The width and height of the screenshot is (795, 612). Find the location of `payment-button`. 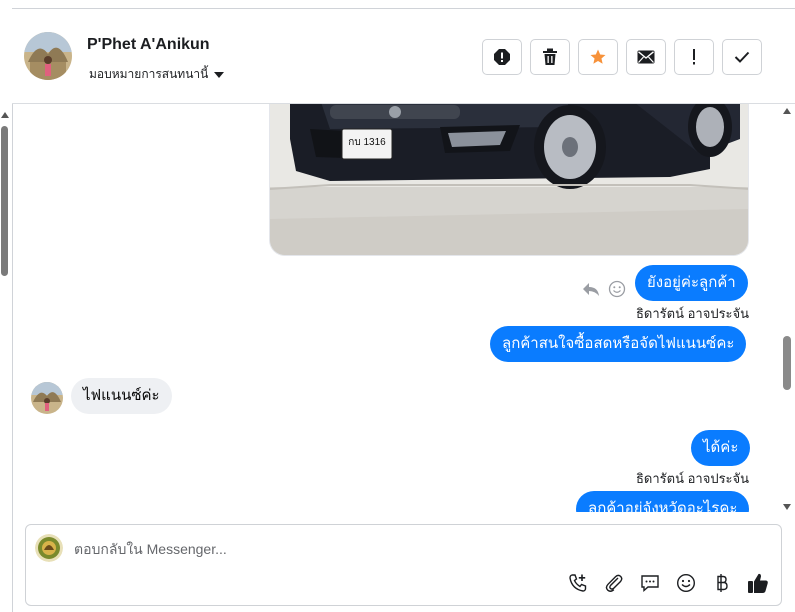

payment-button is located at coordinates (722, 583).